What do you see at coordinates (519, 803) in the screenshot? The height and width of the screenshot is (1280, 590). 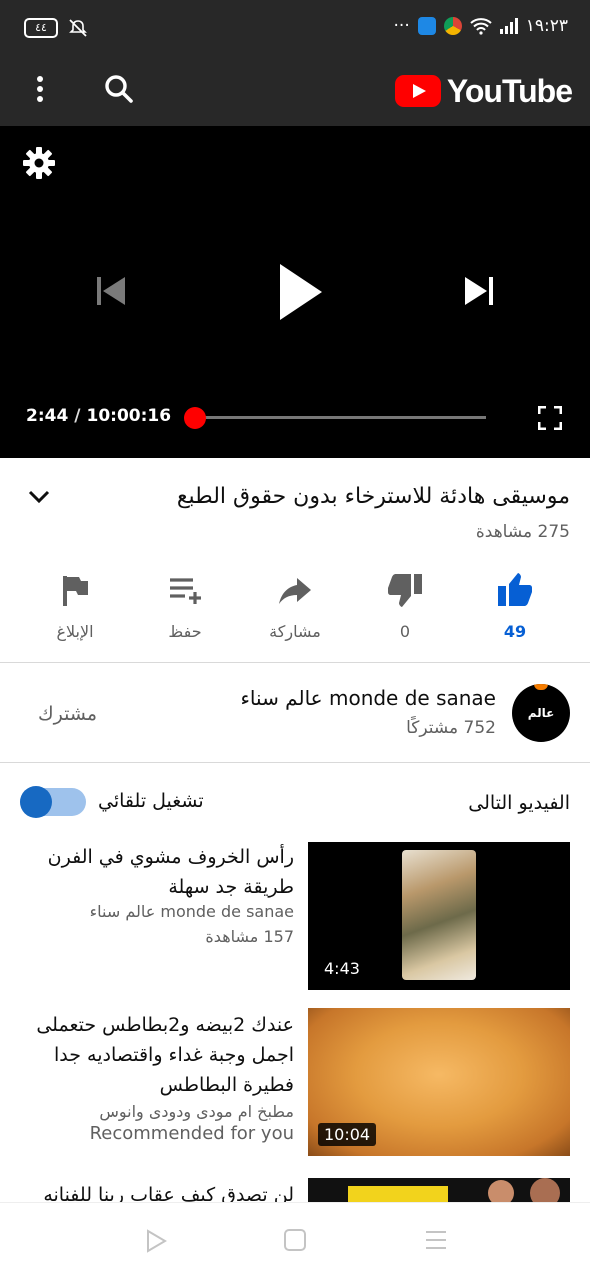 I see `up-next-heading: الفيديو التالى` at bounding box center [519, 803].